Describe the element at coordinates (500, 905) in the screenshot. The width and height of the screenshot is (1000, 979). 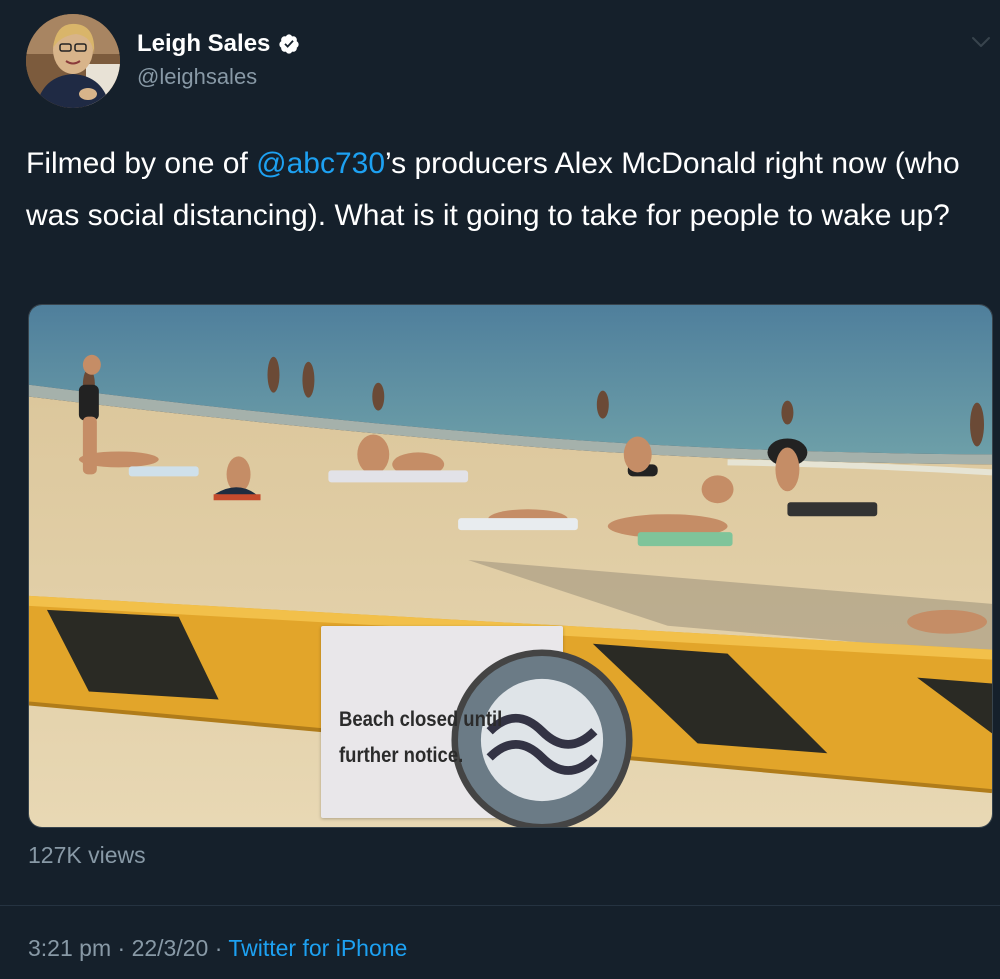
I see `divider` at that location.